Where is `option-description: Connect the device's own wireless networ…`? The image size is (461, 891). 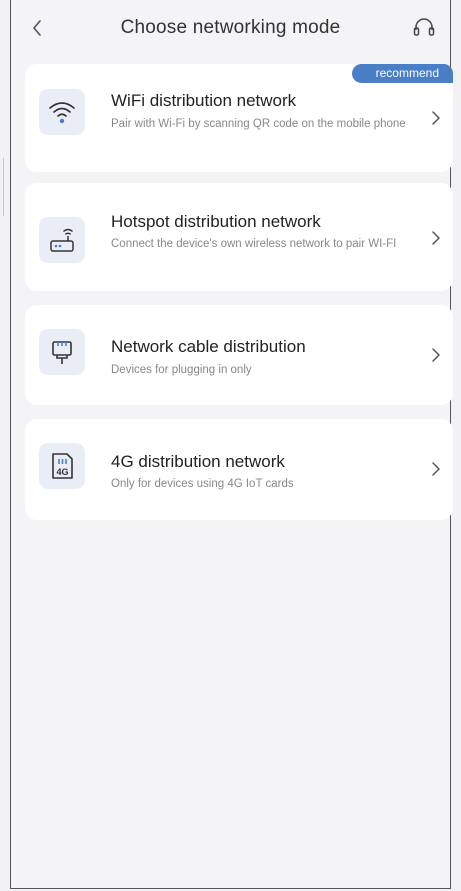
option-description: Connect the device's own wireless networ… is located at coordinates (254, 244).